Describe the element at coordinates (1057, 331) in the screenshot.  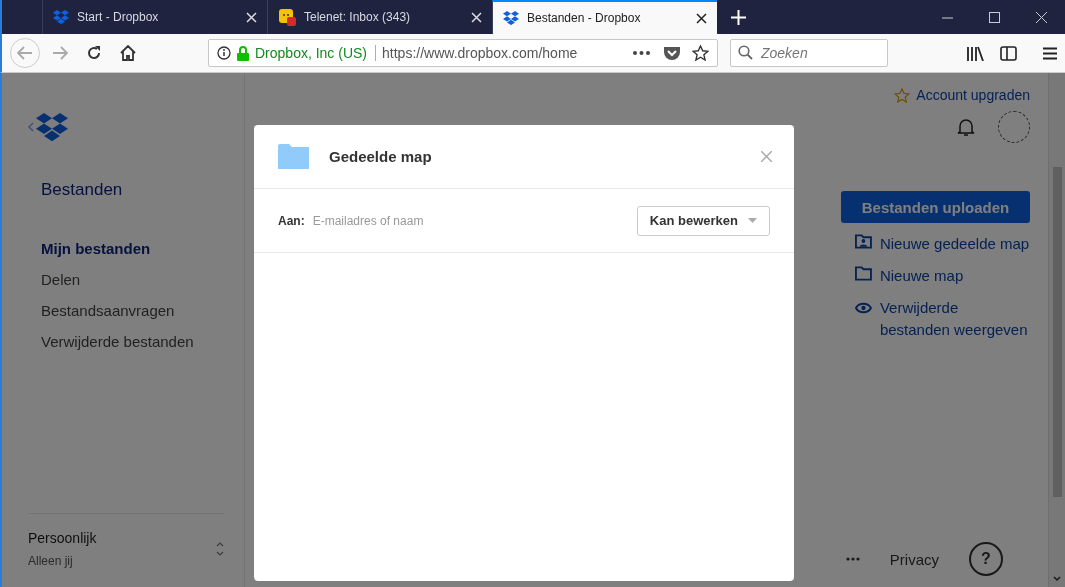
I see `scrollbar-thumb` at that location.